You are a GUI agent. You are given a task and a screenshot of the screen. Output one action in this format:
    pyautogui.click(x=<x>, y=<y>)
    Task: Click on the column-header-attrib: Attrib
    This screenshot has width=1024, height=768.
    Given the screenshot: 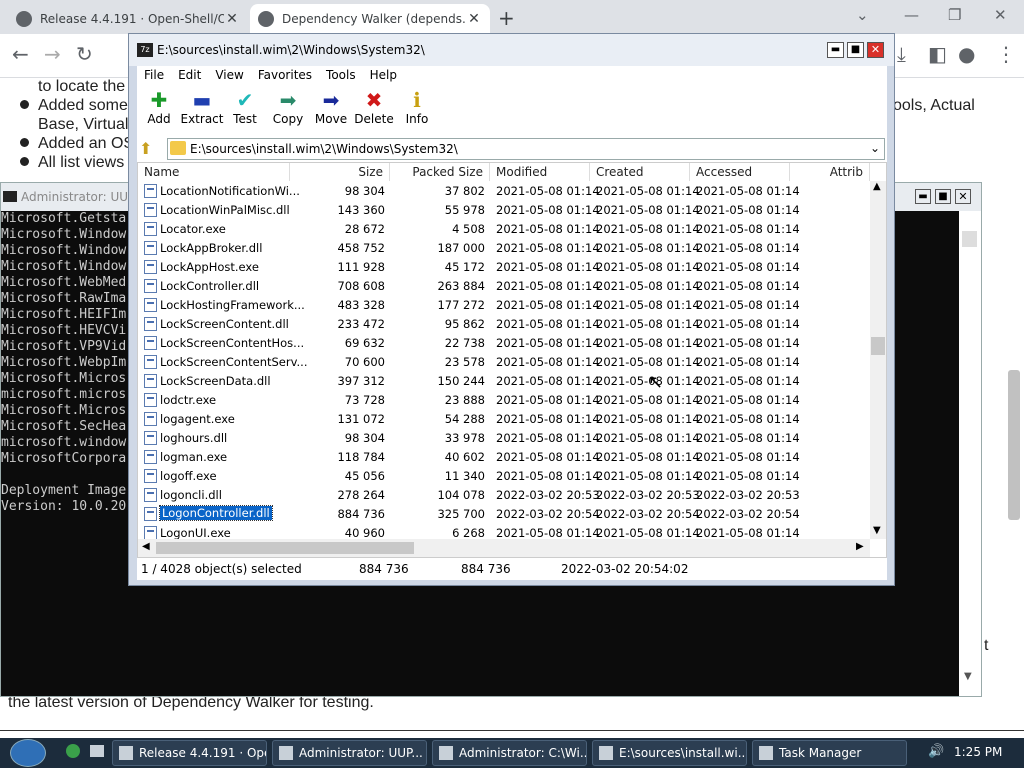 What is the action you would take?
    pyautogui.click(x=830, y=172)
    